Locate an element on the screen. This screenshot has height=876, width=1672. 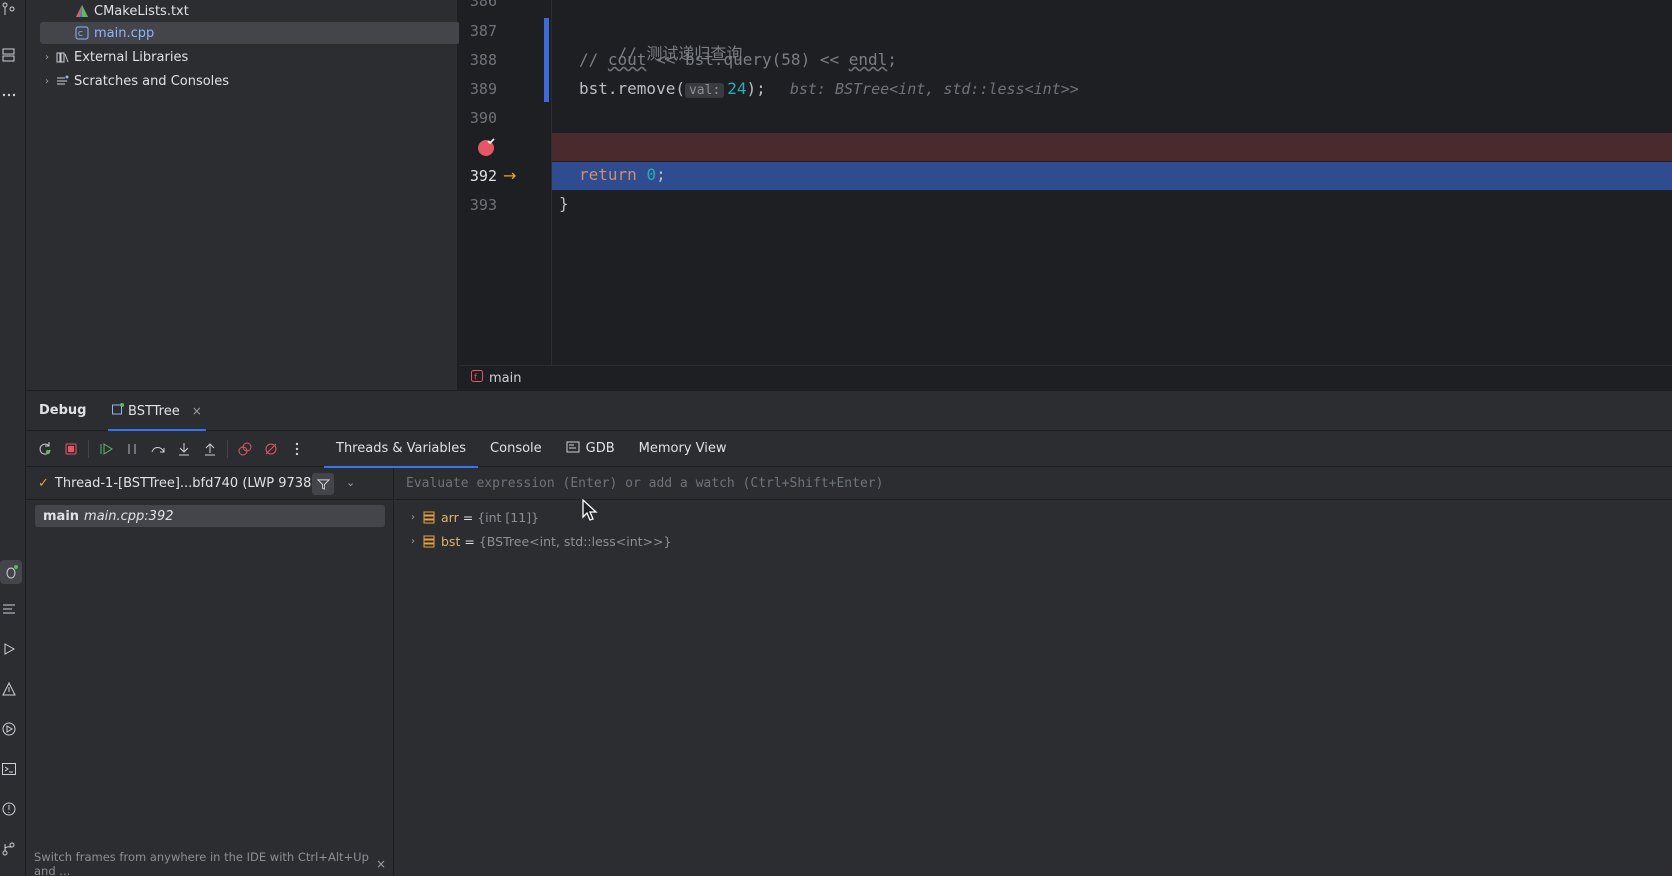
tab-console: Console is located at coordinates (516, 449).